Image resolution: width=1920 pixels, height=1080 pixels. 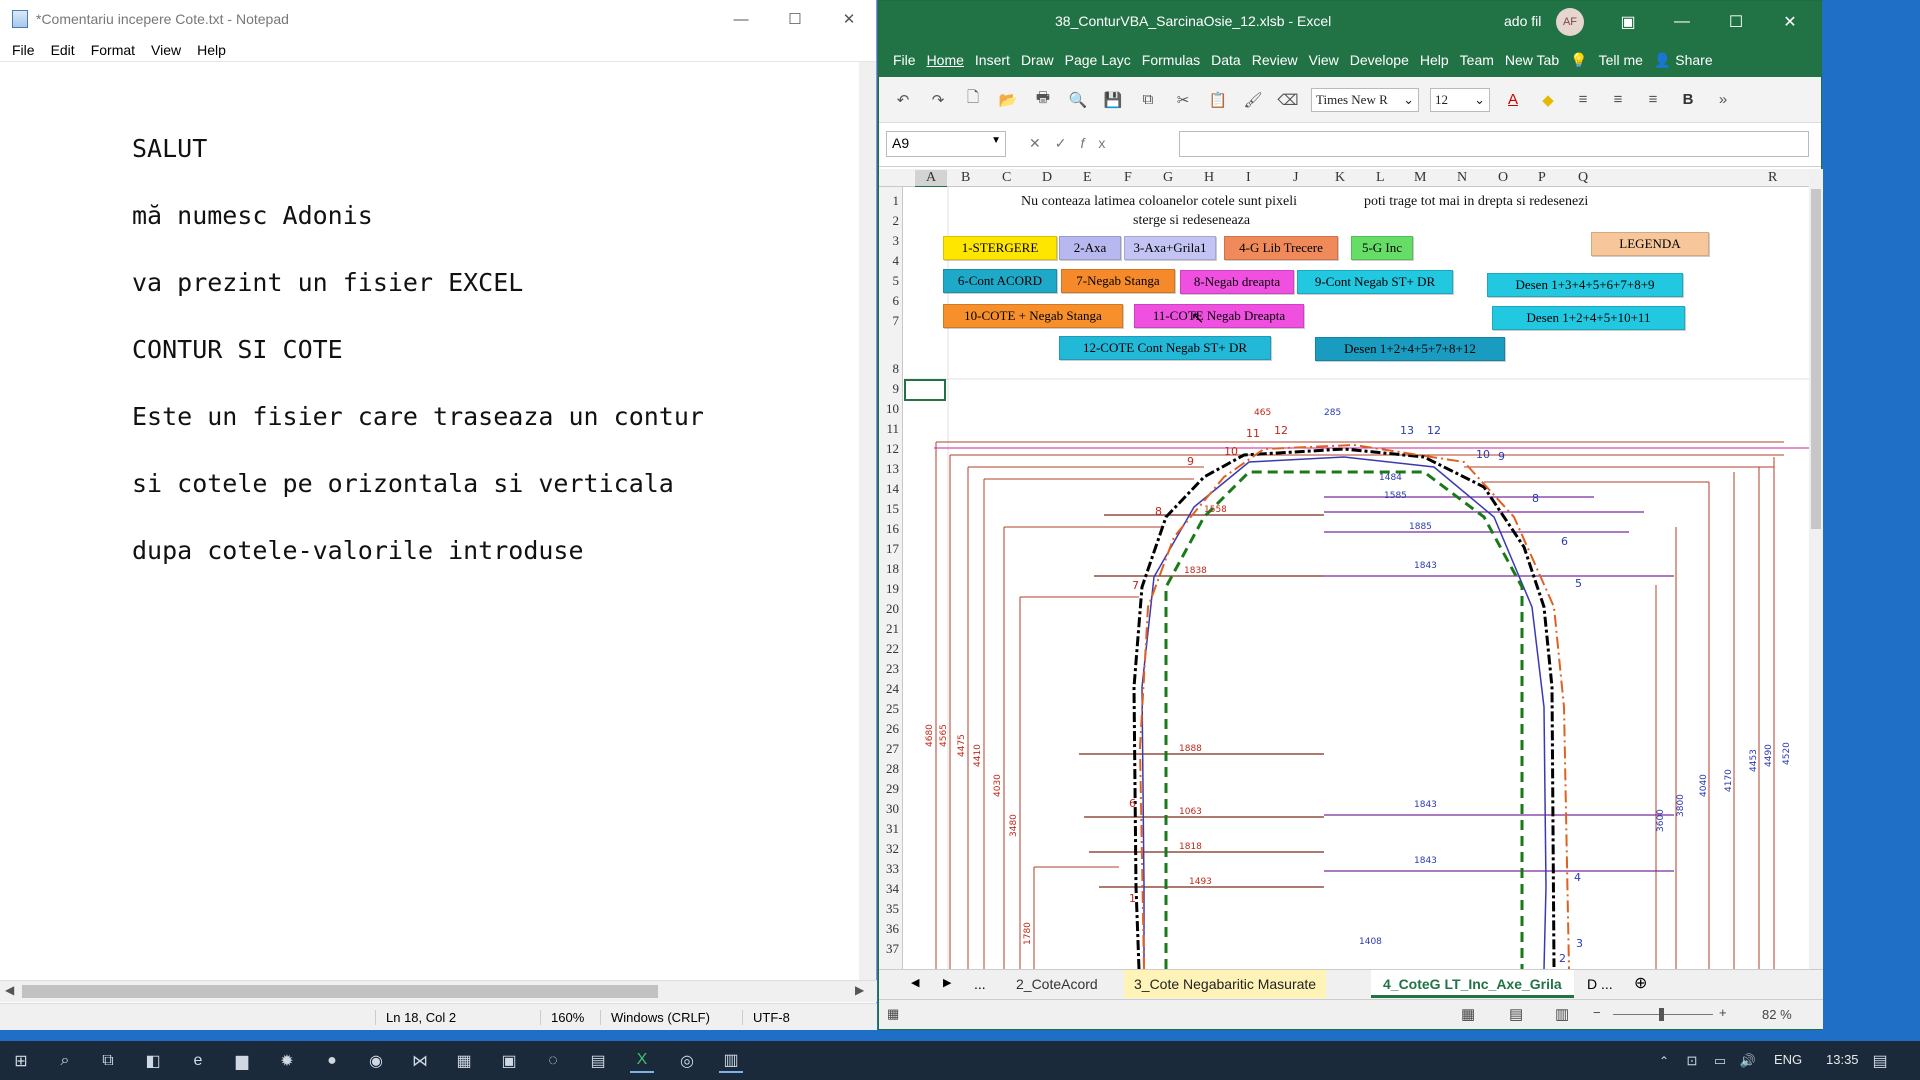 I want to click on row-header: 9, so click(x=896, y=389).